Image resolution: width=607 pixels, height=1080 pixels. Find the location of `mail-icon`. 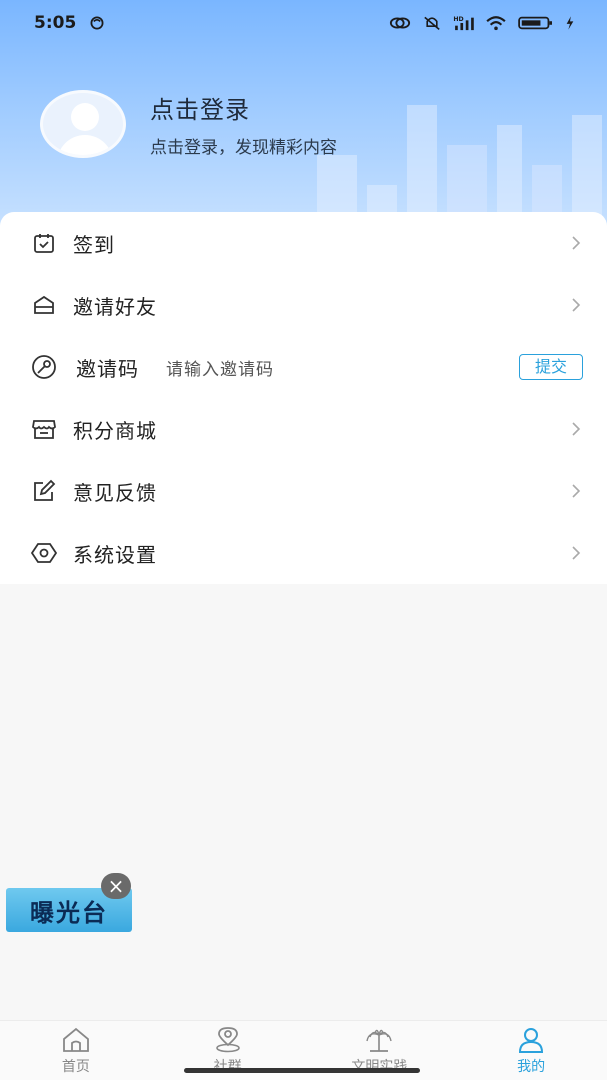

mail-icon is located at coordinates (44, 305).